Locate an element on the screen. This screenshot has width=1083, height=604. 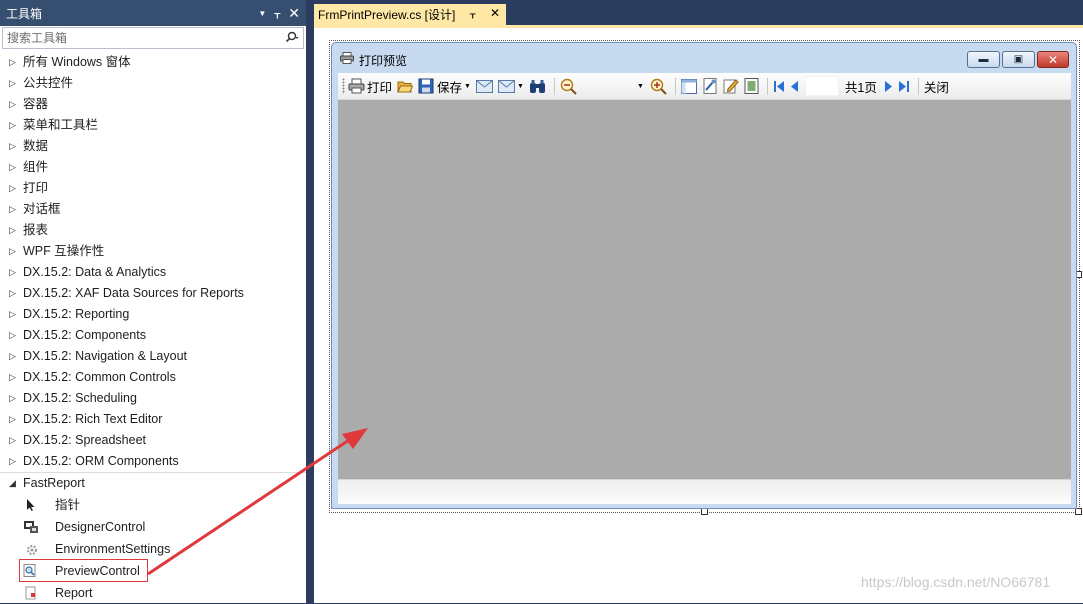
email-button is located at coordinates (484, 86).